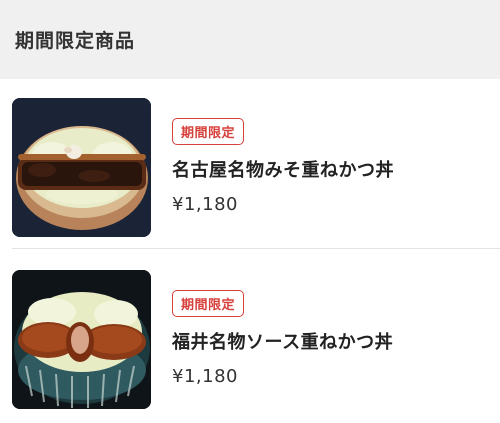 The width and height of the screenshot is (500, 423). I want to click on product-name: 名古屋名物みそ重ねかつ丼, so click(283, 169).